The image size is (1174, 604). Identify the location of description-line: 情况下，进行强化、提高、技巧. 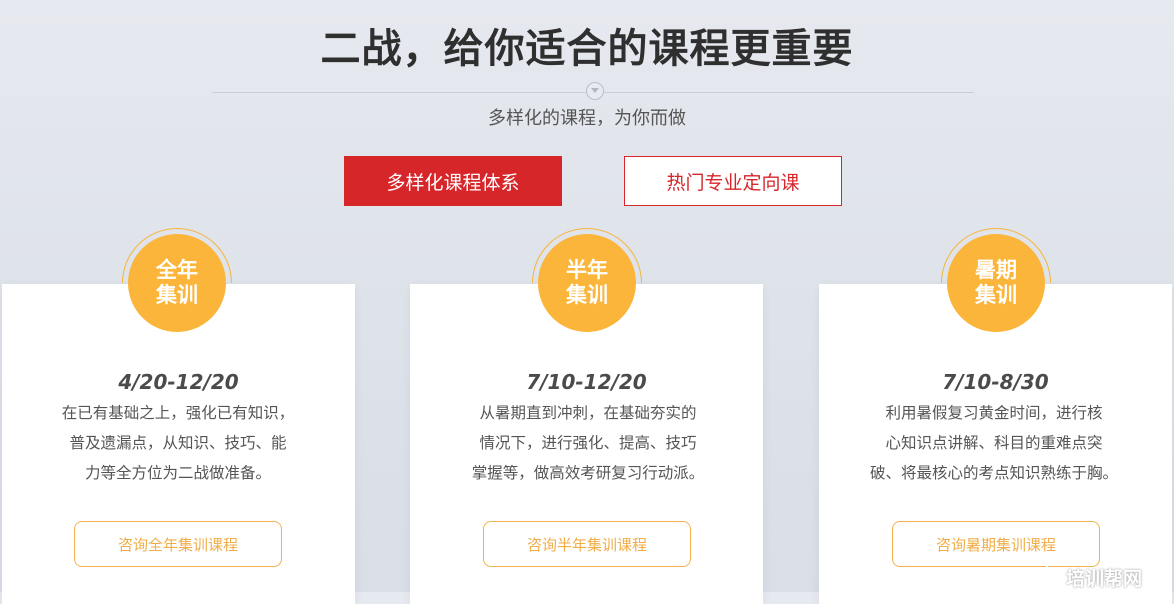
(588, 443).